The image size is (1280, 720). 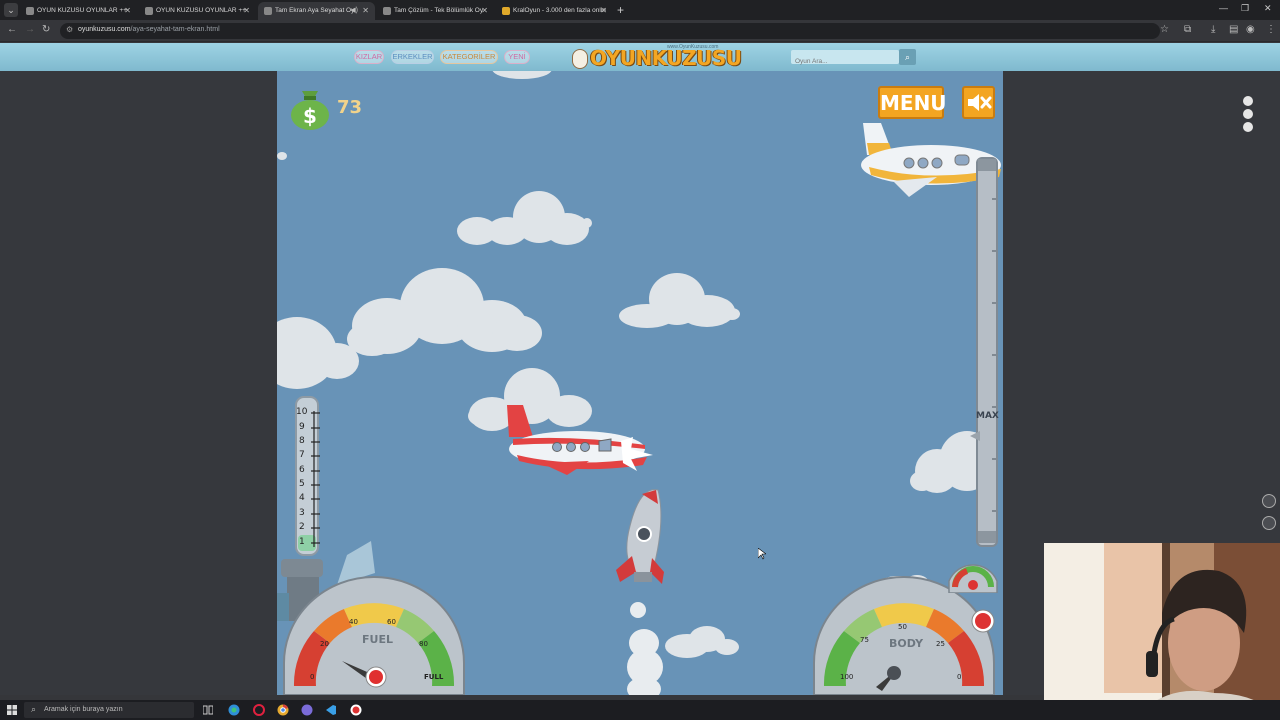 I want to click on restore-icon: ❐, so click(x=1245, y=8).